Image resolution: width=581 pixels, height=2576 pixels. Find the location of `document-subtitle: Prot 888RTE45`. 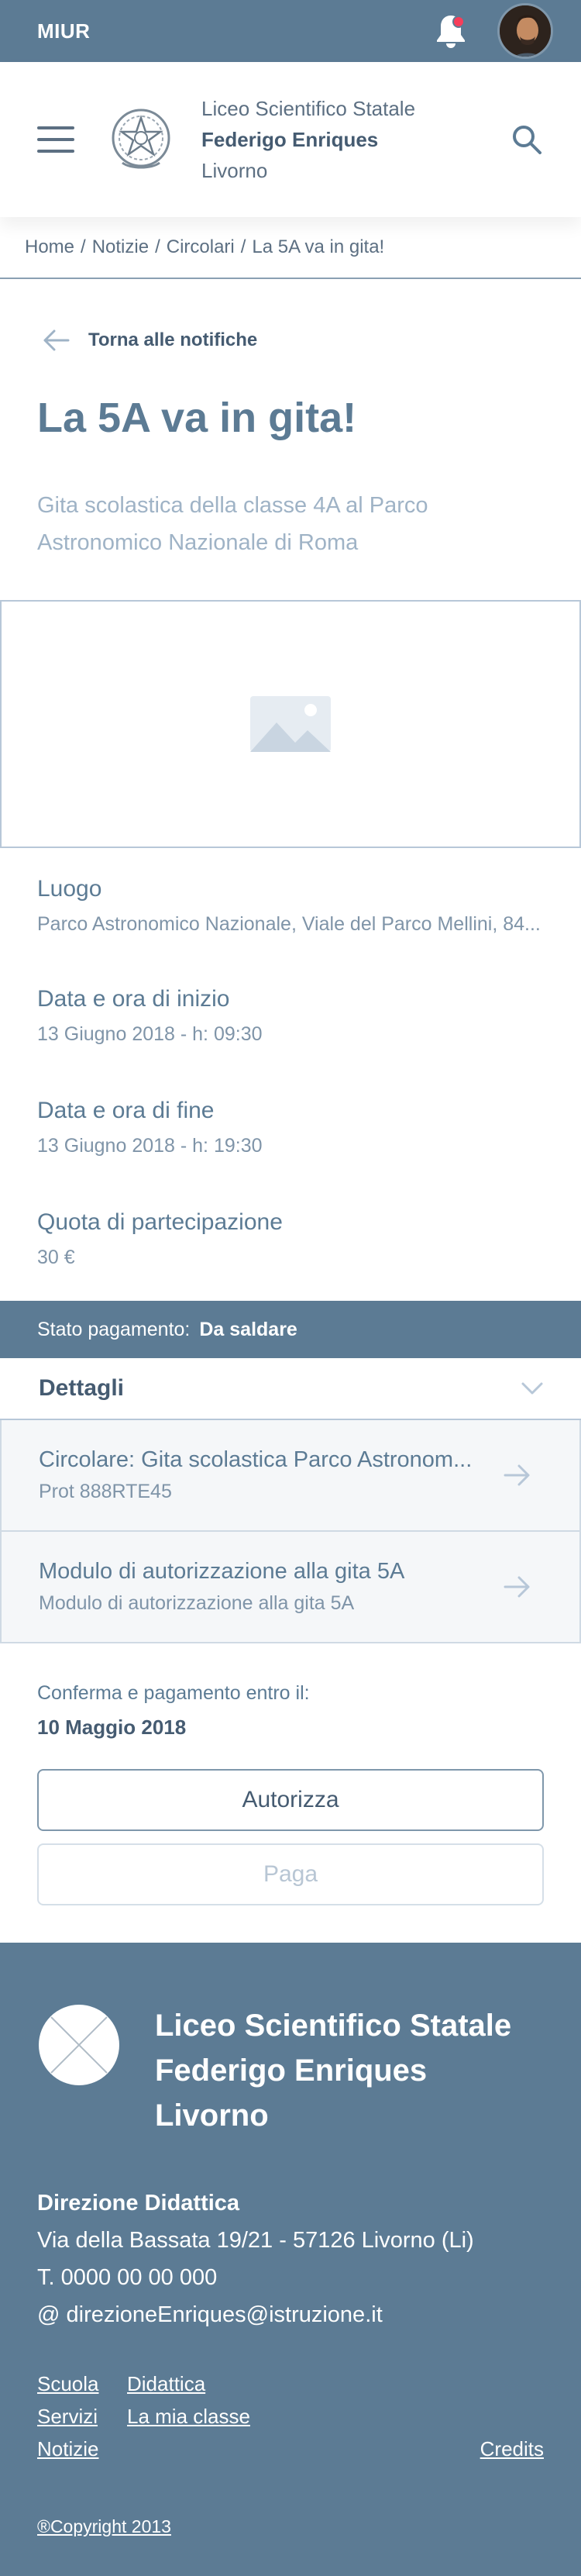

document-subtitle: Prot 888RTE45 is located at coordinates (105, 1491).